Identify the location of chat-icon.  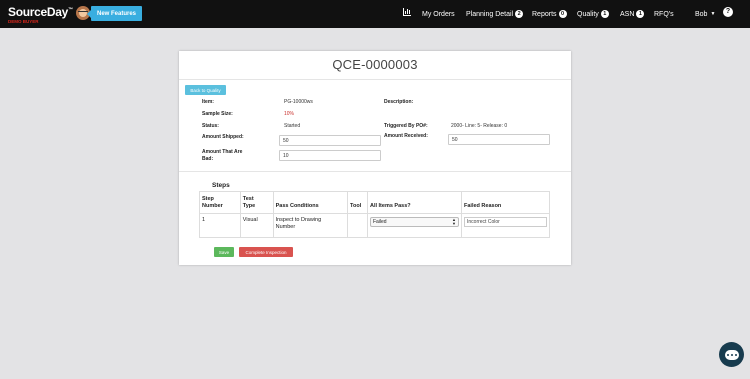
(731, 354).